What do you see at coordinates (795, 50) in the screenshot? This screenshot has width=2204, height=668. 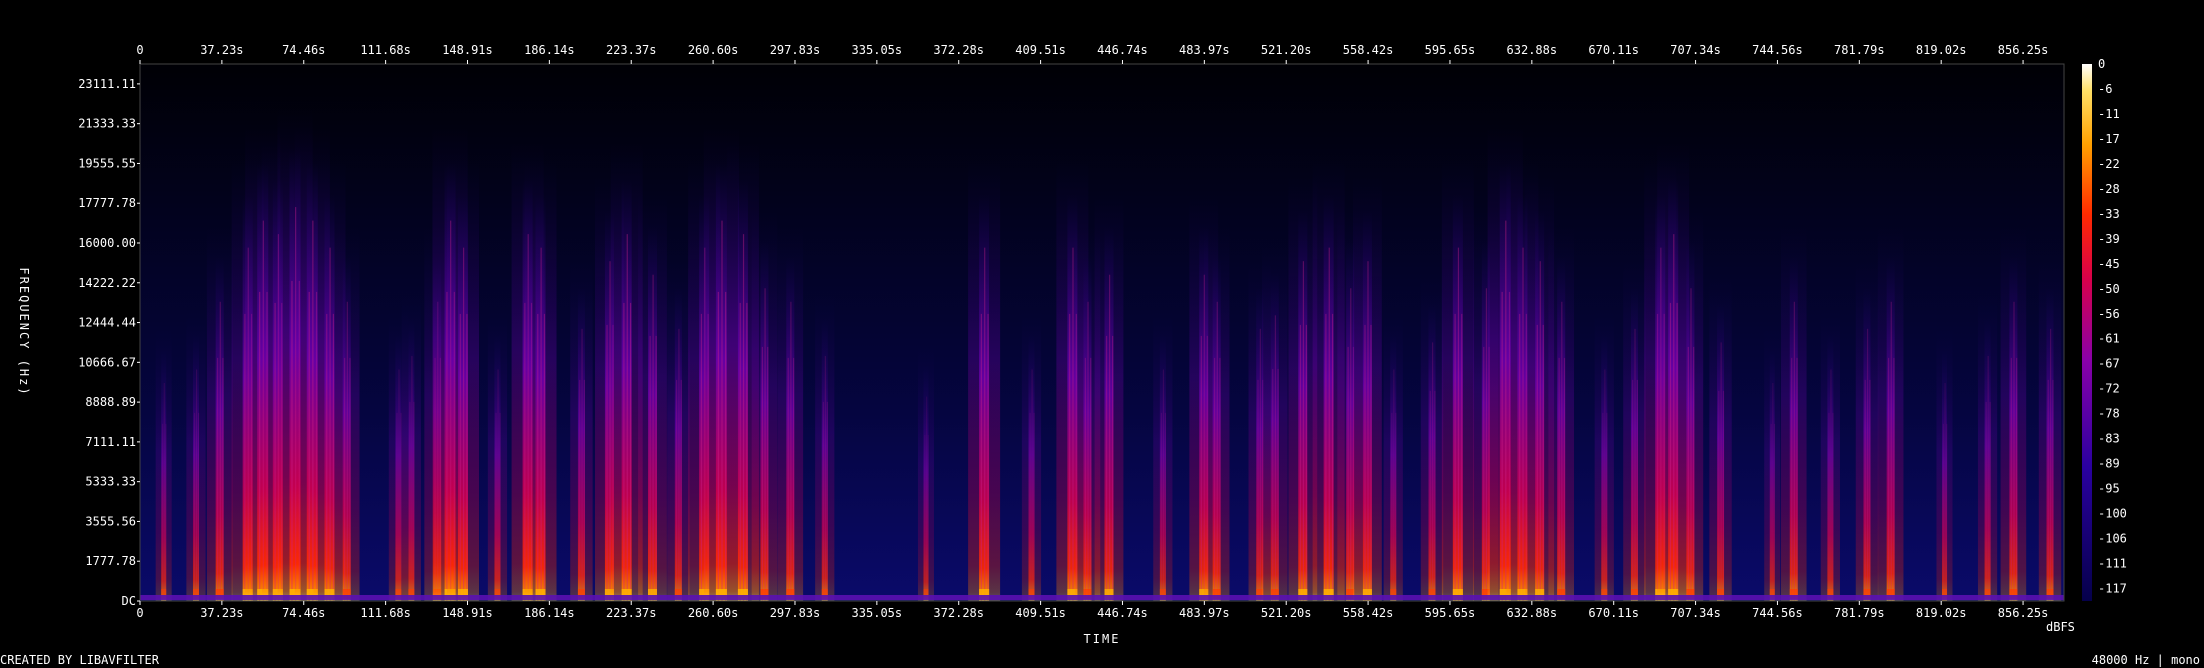 I see `x-tick-label: 297.83s` at bounding box center [795, 50].